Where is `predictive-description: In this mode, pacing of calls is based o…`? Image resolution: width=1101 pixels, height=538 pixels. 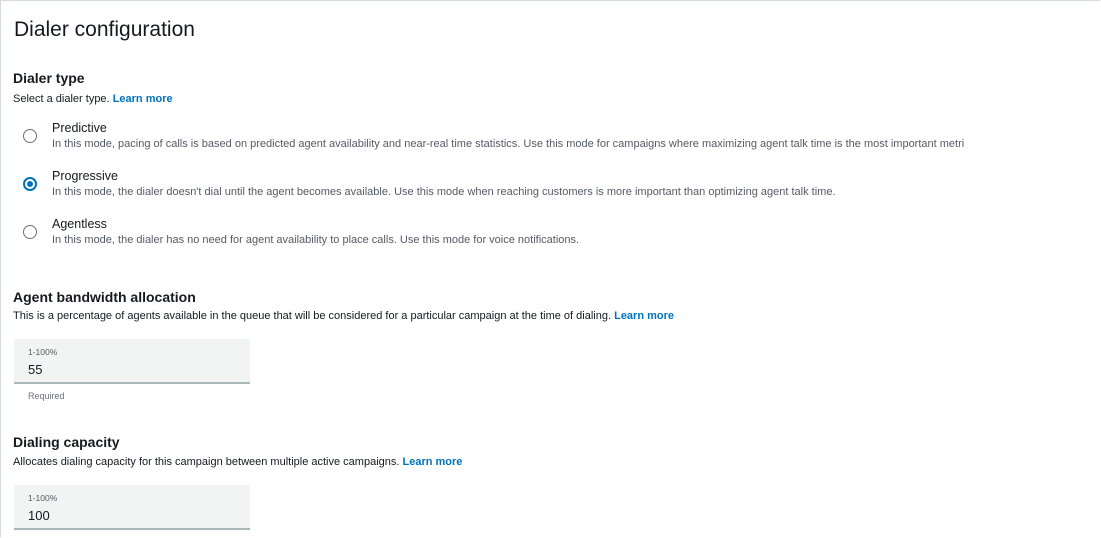
predictive-description: In this mode, pacing of calls is based o… is located at coordinates (508, 144).